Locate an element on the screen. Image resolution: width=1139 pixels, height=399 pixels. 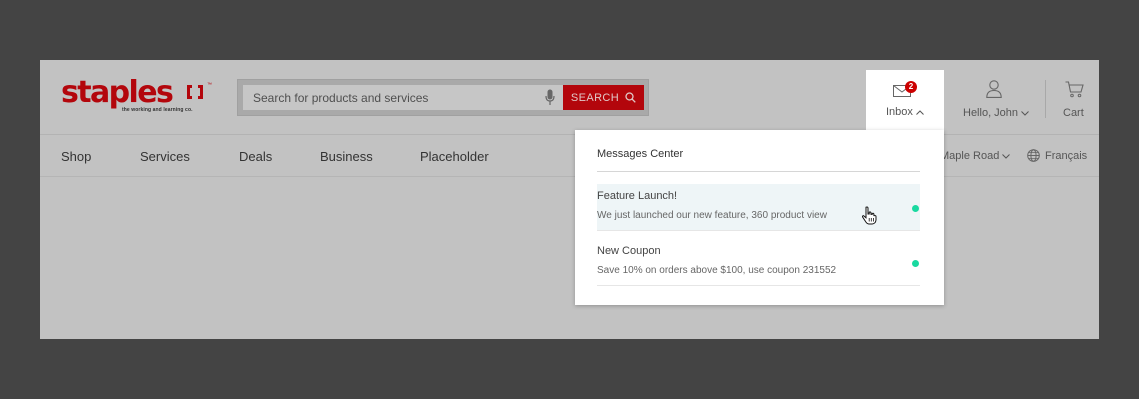
message-title: Feature Launch! is located at coordinates (637, 196).